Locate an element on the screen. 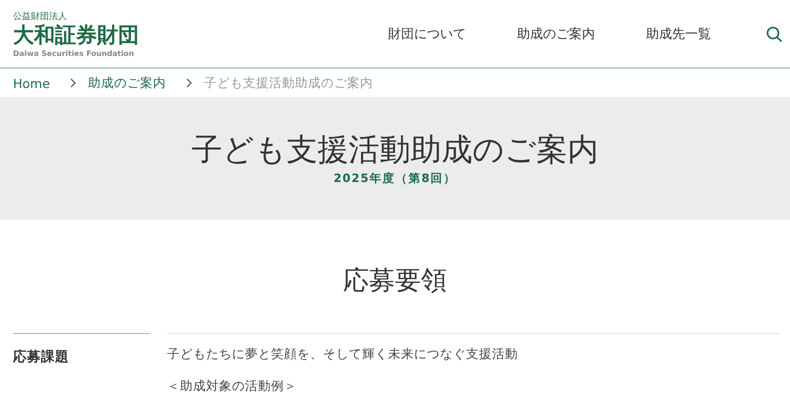 This screenshot has height=400, width=790. nav-link: 助成先一覧 is located at coordinates (678, 33).